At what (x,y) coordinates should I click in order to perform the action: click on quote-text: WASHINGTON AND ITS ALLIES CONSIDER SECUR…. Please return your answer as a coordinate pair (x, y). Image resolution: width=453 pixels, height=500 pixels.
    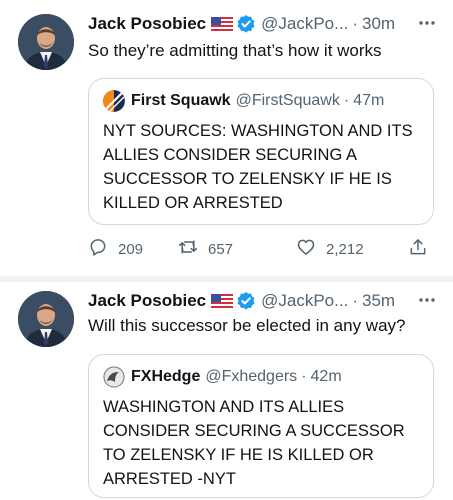
    Looking at the image, I should click on (254, 443).